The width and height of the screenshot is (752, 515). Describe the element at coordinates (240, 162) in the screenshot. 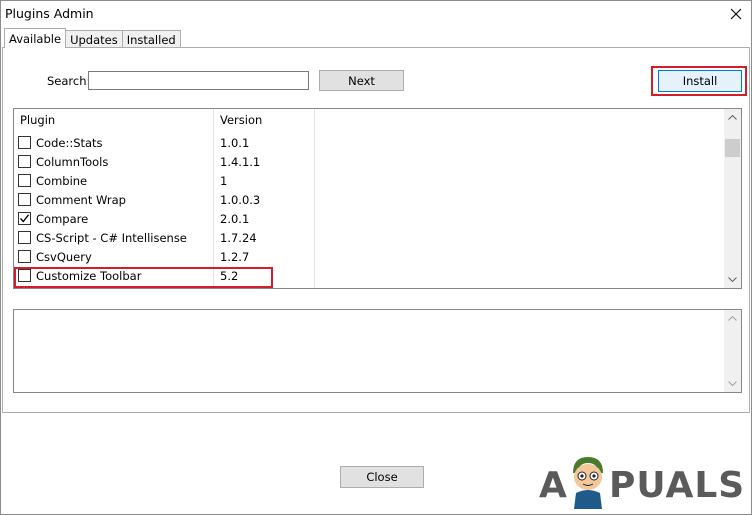

I see `plugin-version: 1.4.1.1` at that location.